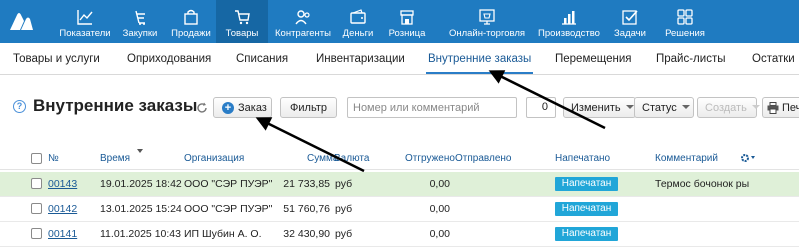  Describe the element at coordinates (773, 59) in the screenshot. I see `tab-stock: Остатки` at that location.